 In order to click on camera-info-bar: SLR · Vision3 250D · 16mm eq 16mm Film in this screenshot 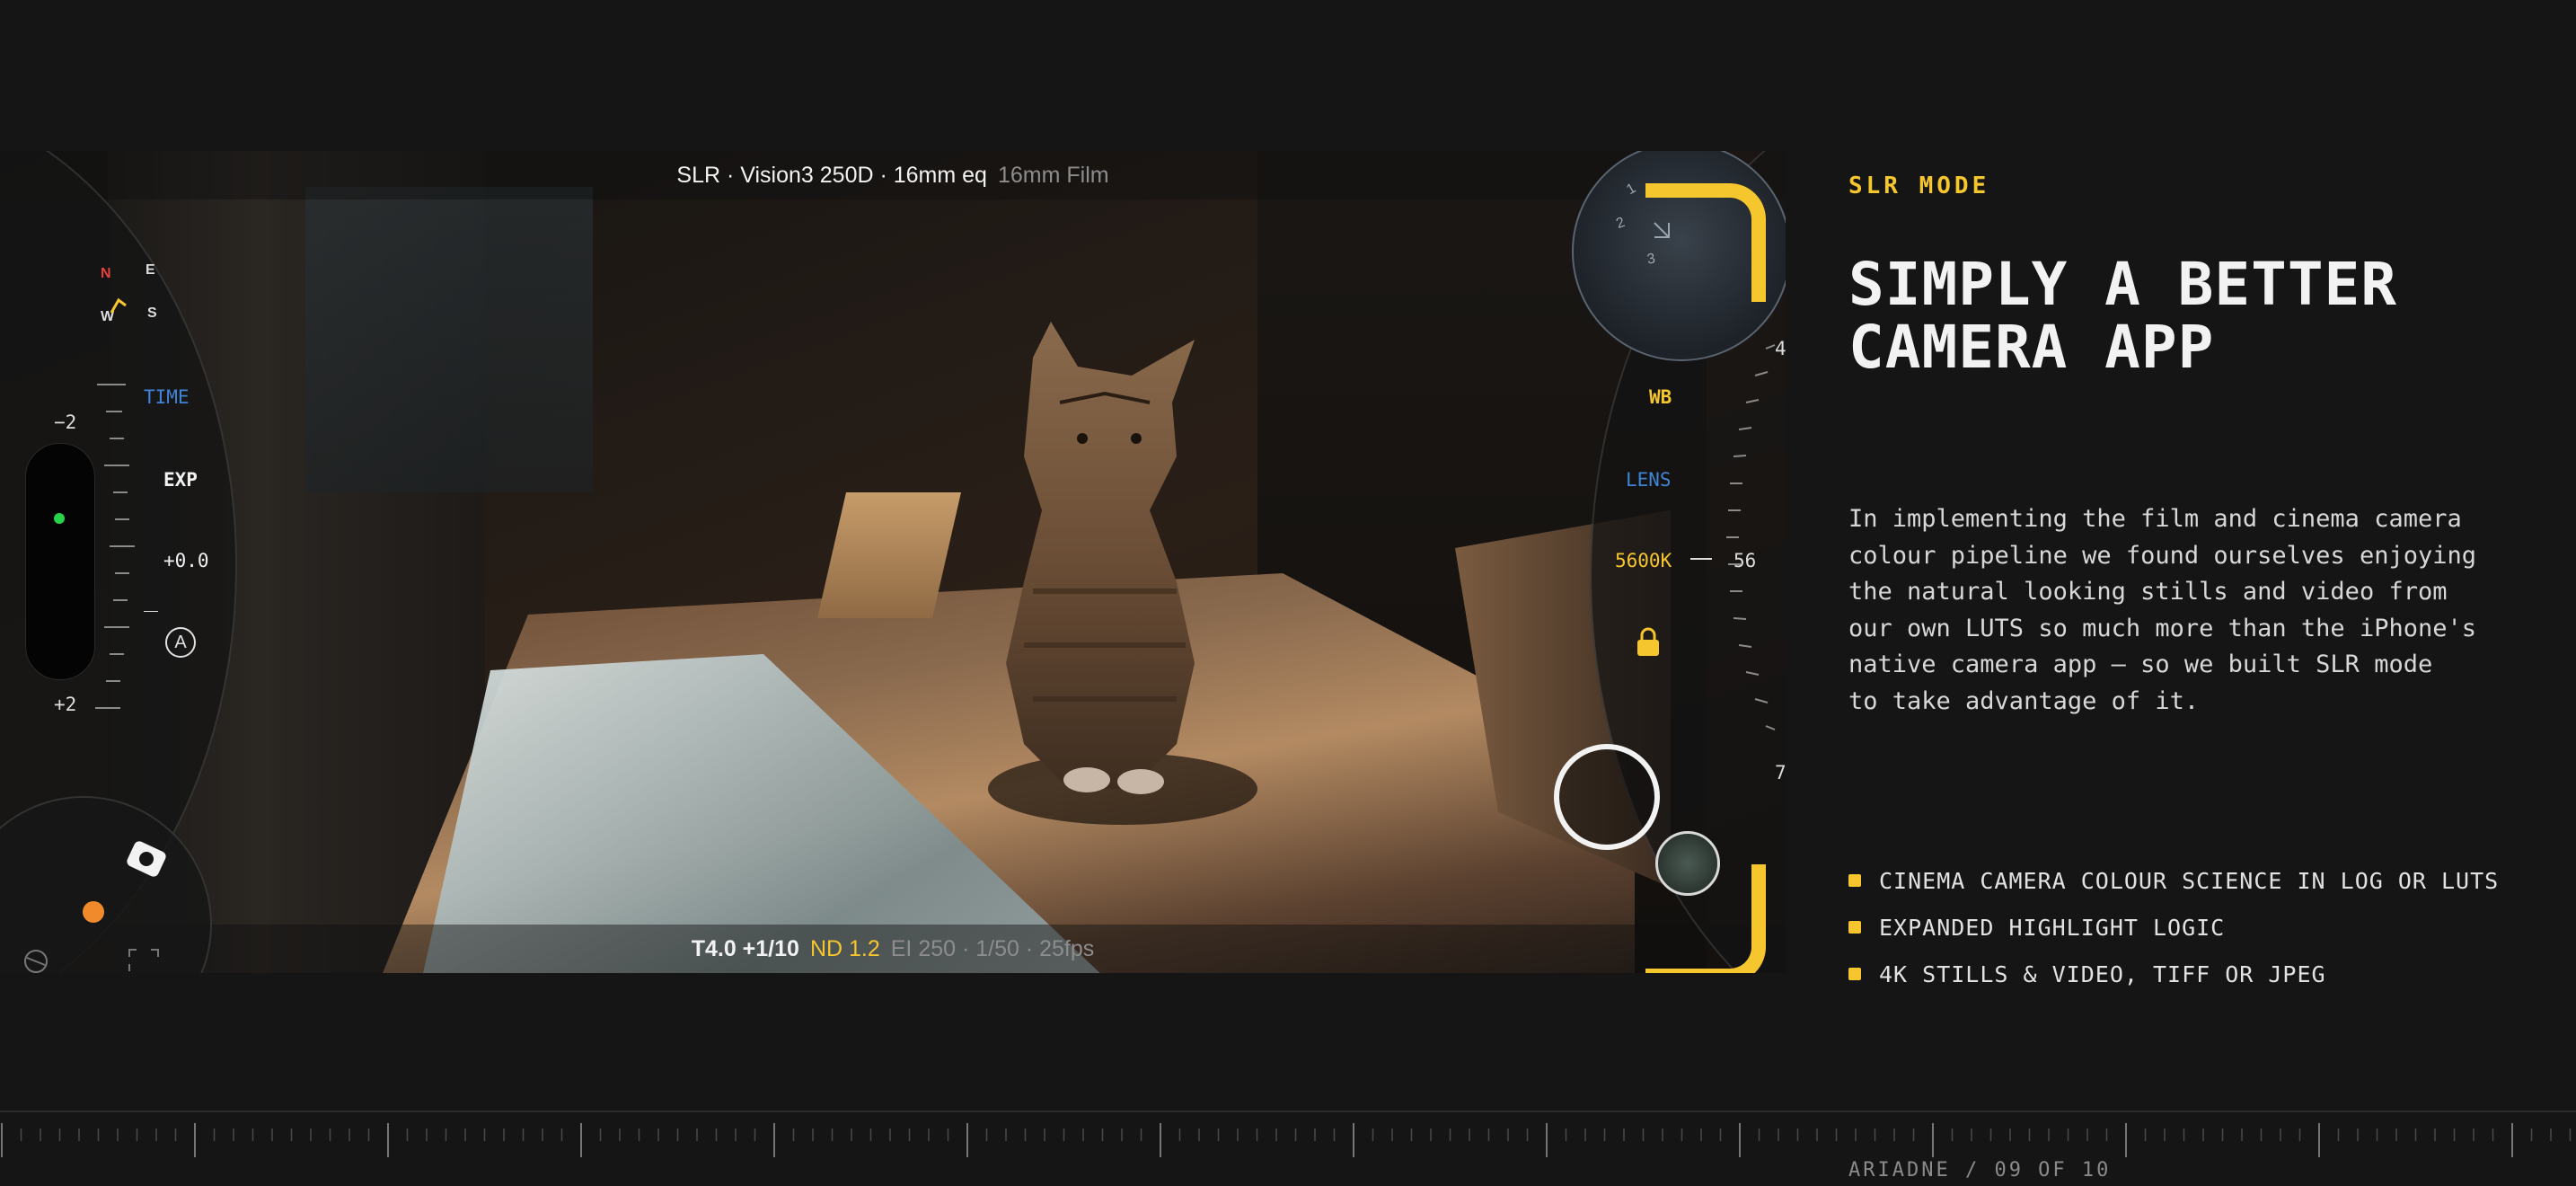, I will do `click(893, 175)`.